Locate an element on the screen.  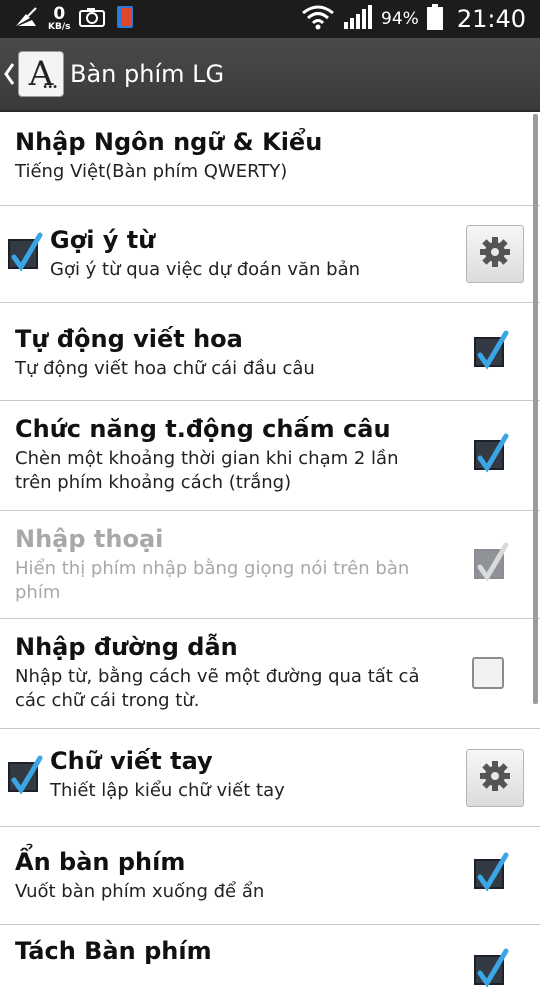
setting-summary: Gợi ý từ qua việc dự đoán văn bản is located at coordinates (205, 269).